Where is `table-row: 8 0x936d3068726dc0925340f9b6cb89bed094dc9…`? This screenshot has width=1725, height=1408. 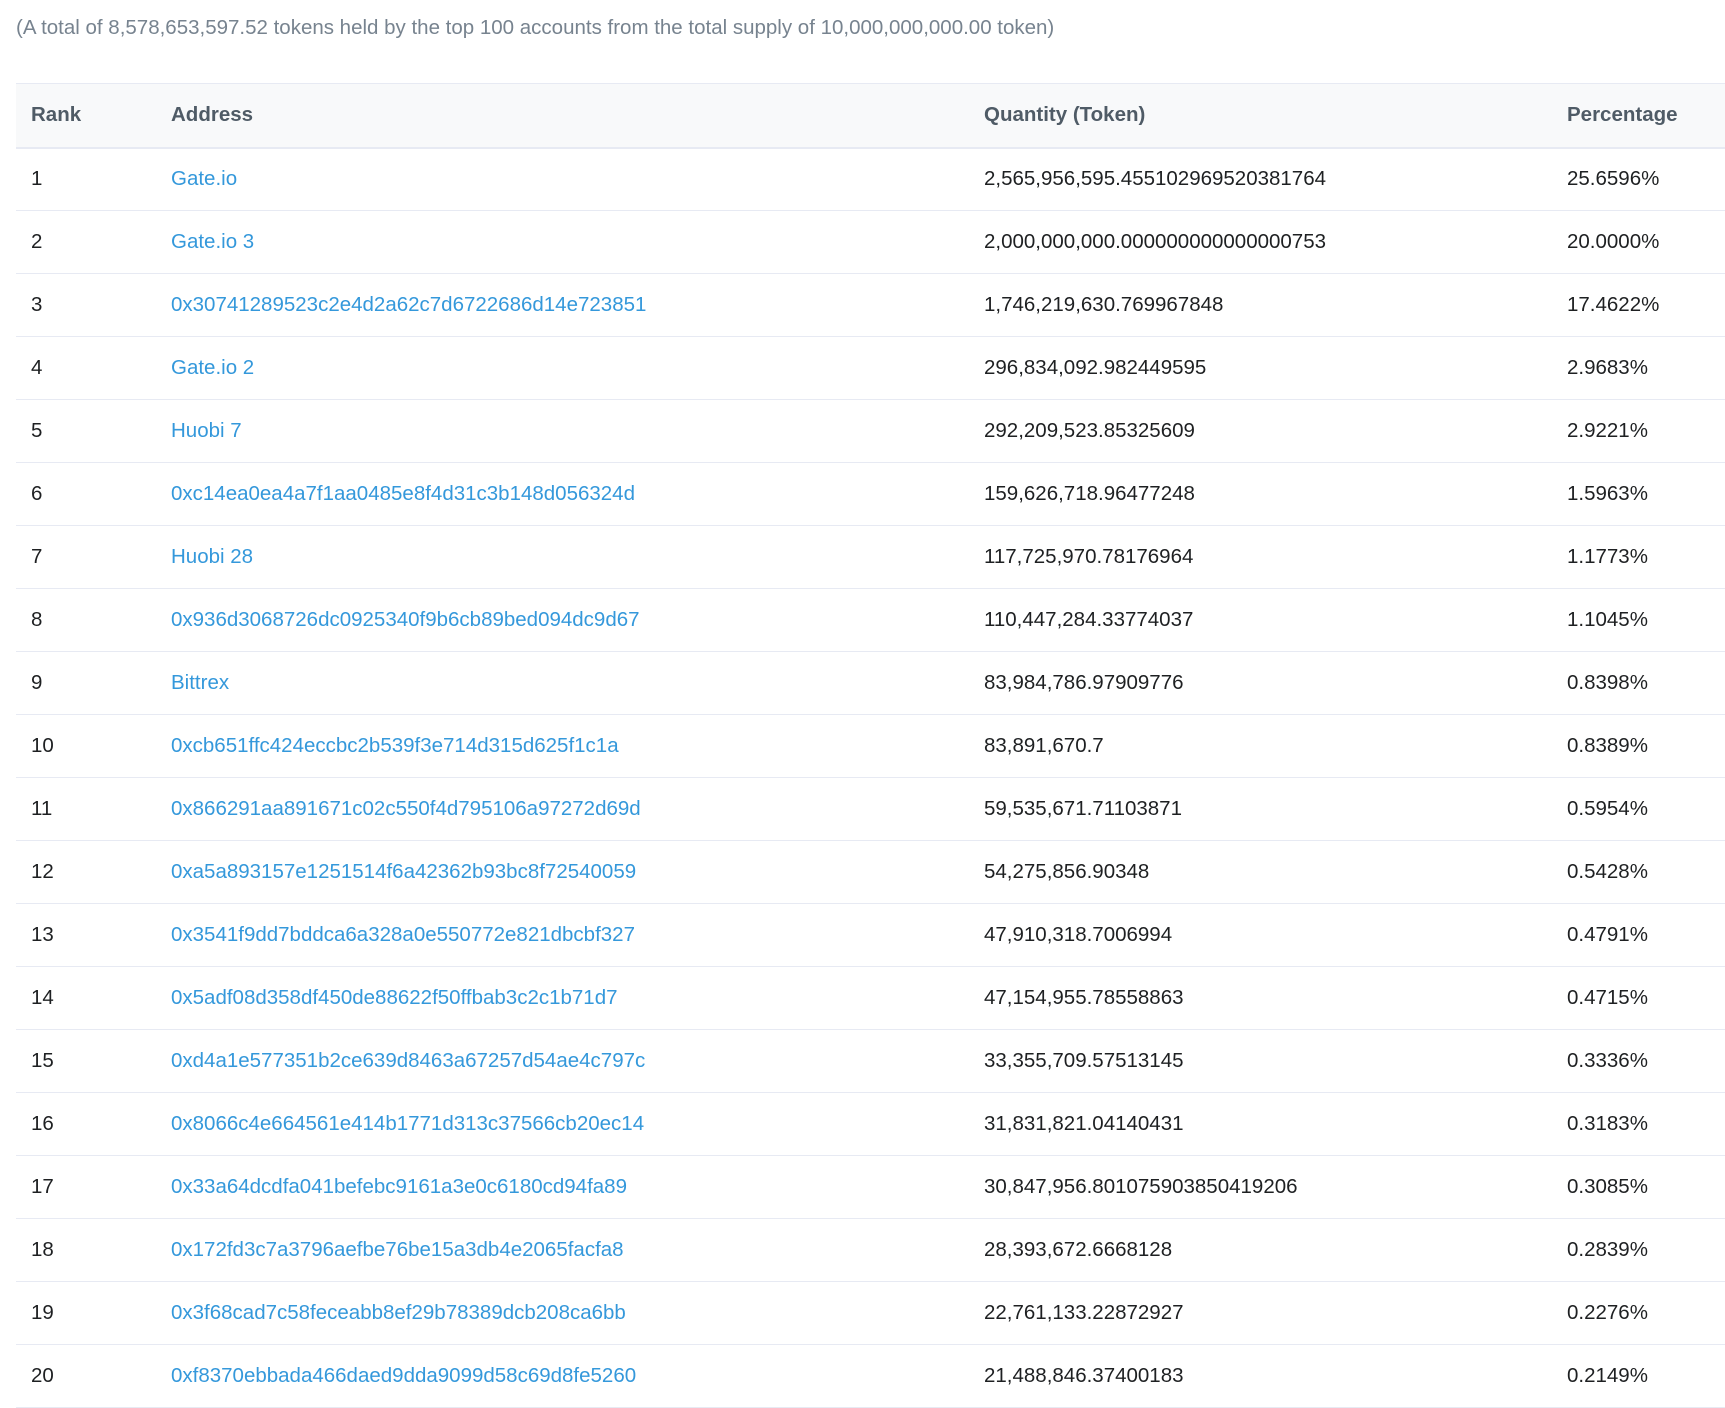
table-row: 8 0x936d3068726dc0925340f9b6cb89bed094dc9… is located at coordinates (870, 620).